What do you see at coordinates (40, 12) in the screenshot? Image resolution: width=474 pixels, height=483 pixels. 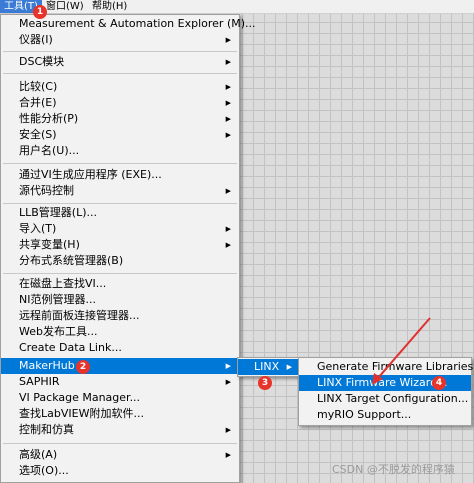 I see `step-badge: 1` at bounding box center [40, 12].